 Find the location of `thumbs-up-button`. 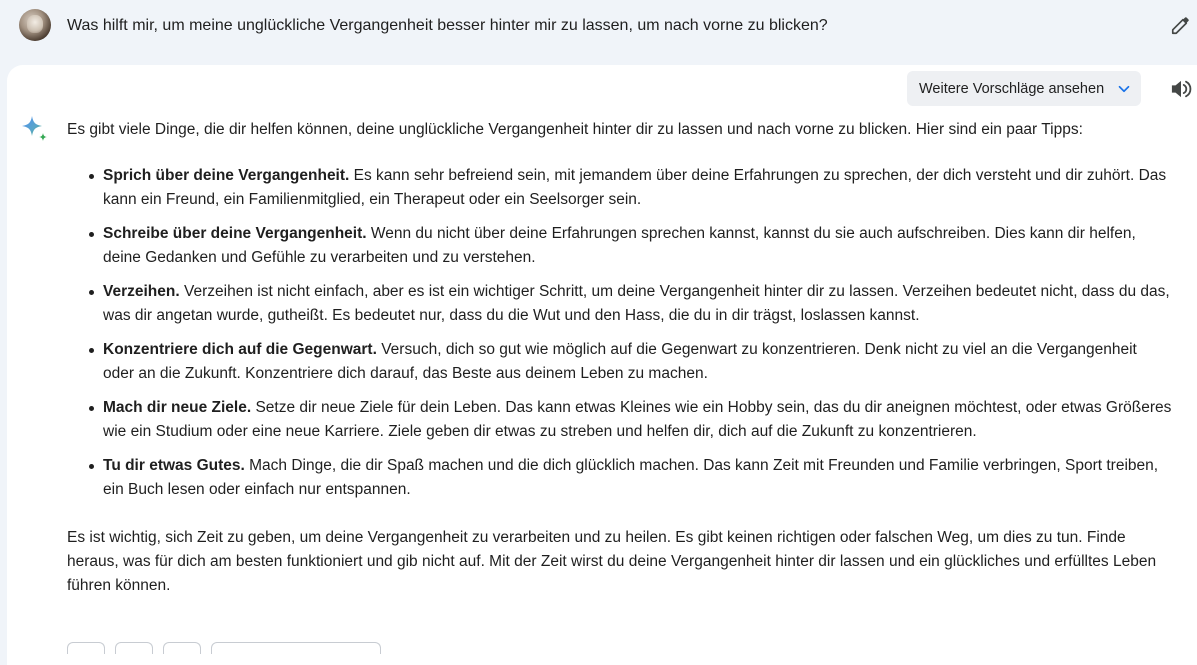

thumbs-up-button is located at coordinates (86, 648).